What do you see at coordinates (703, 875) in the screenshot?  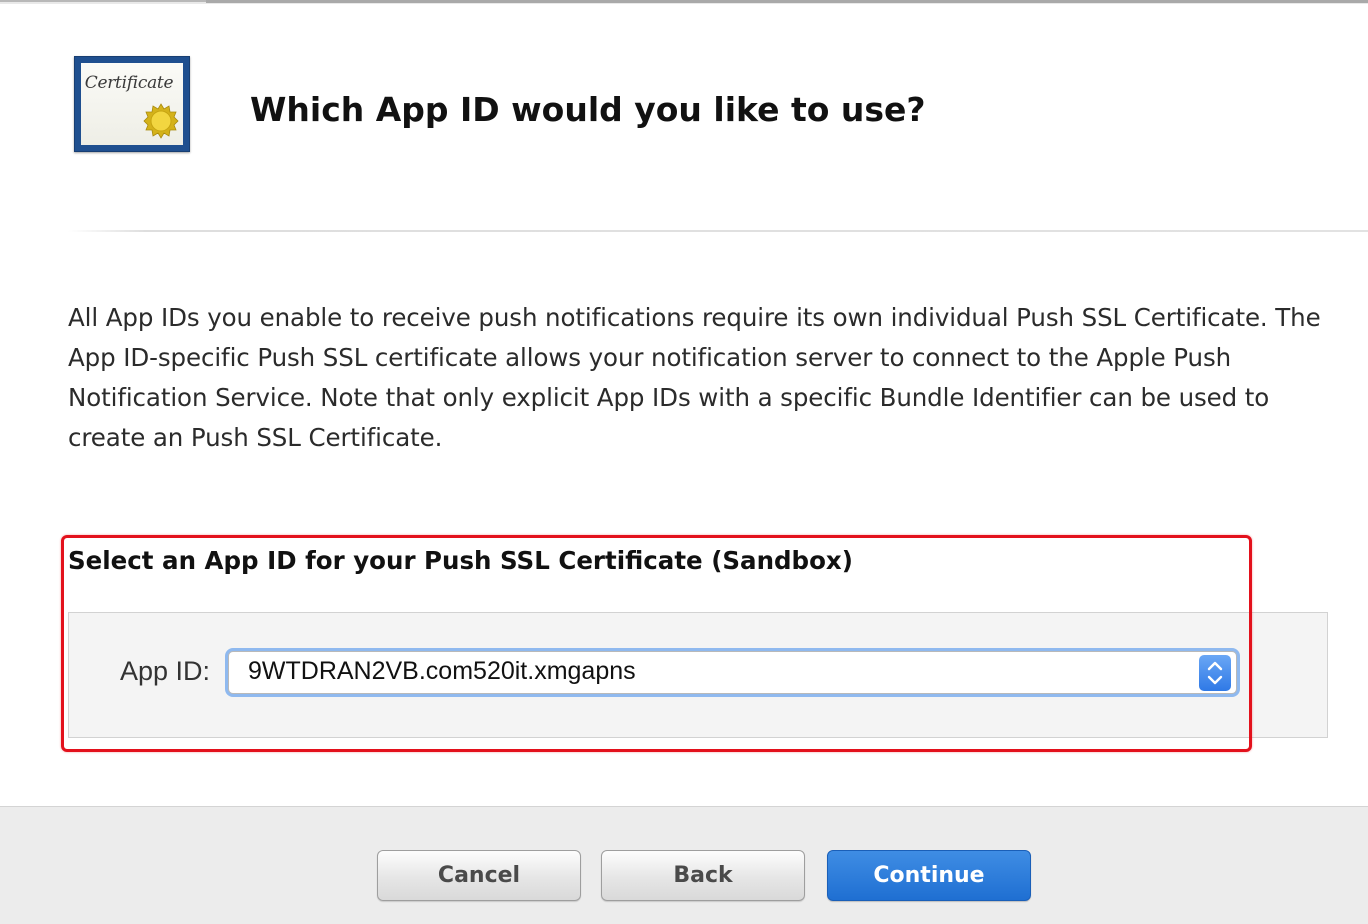 I see `back-button: Back` at bounding box center [703, 875].